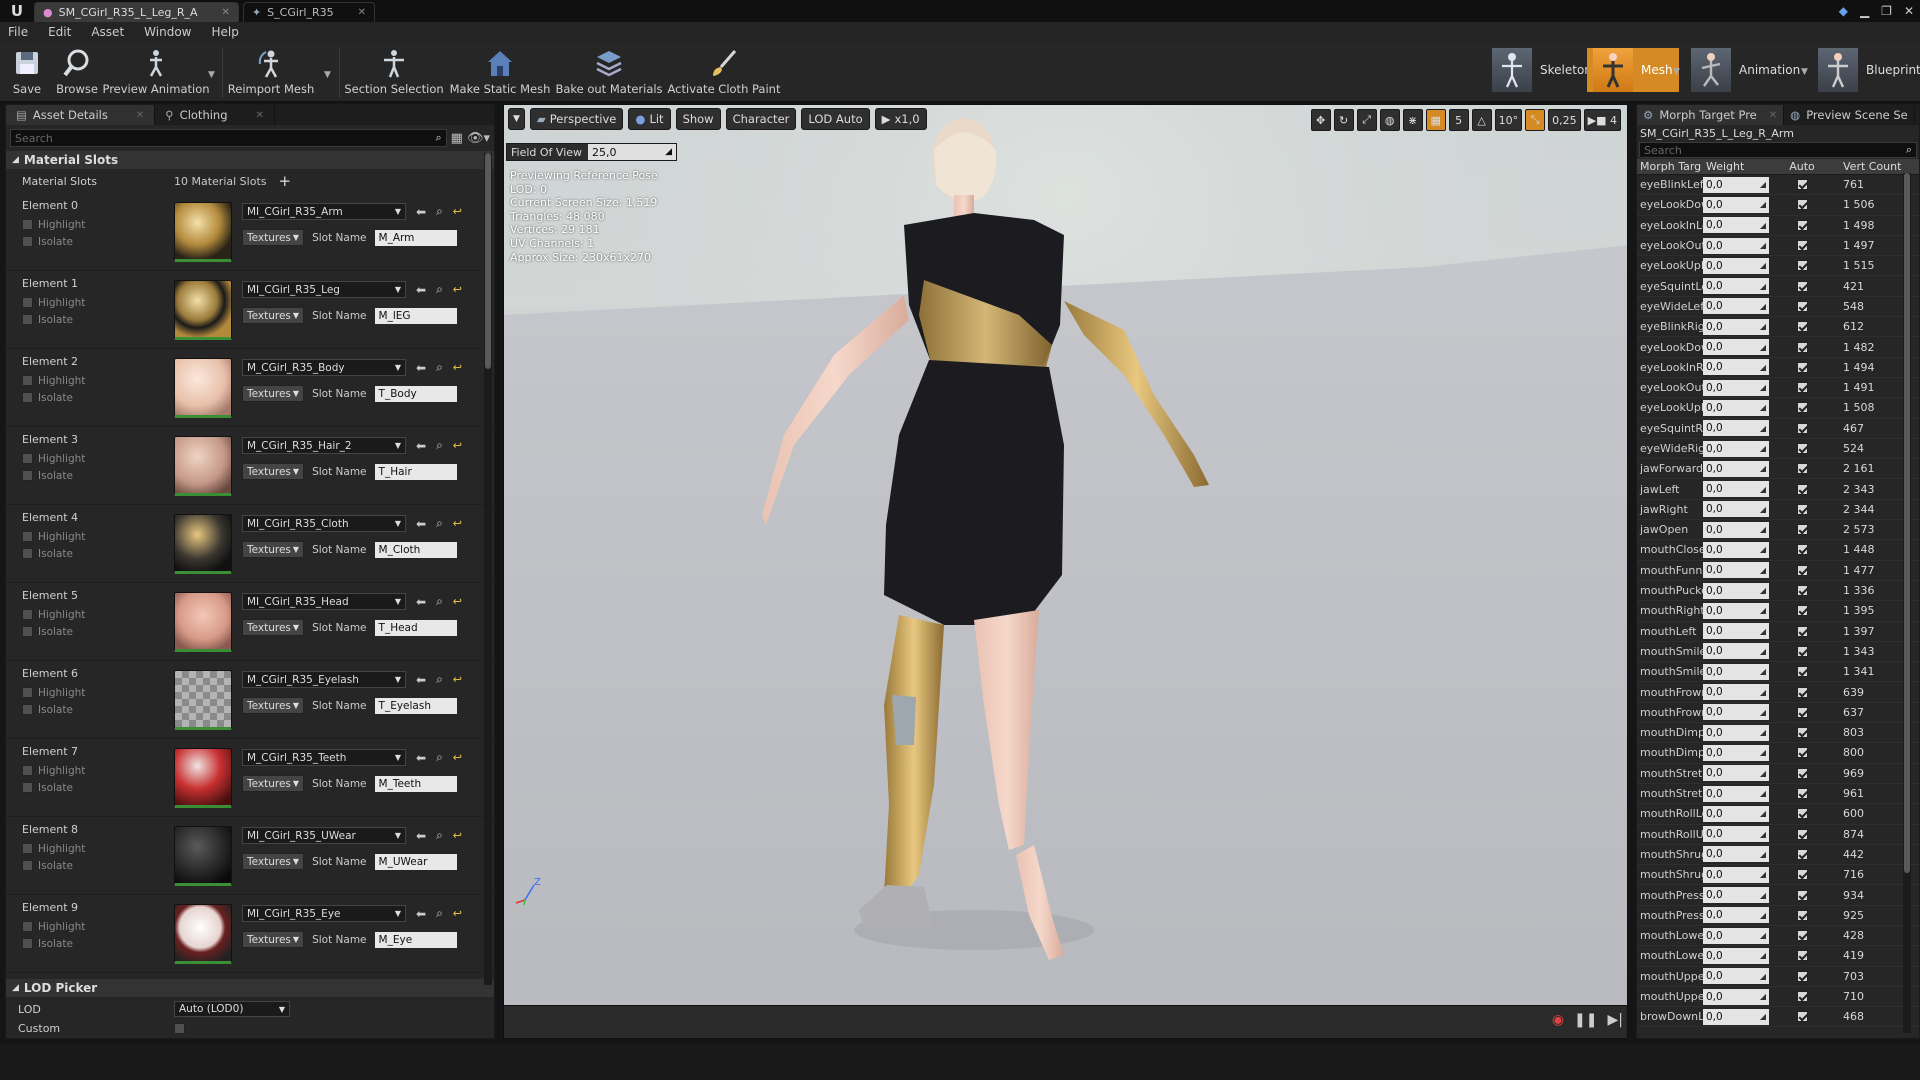 The height and width of the screenshot is (1080, 1920). Describe the element at coordinates (698, 119) in the screenshot. I see `show-button: Show` at that location.